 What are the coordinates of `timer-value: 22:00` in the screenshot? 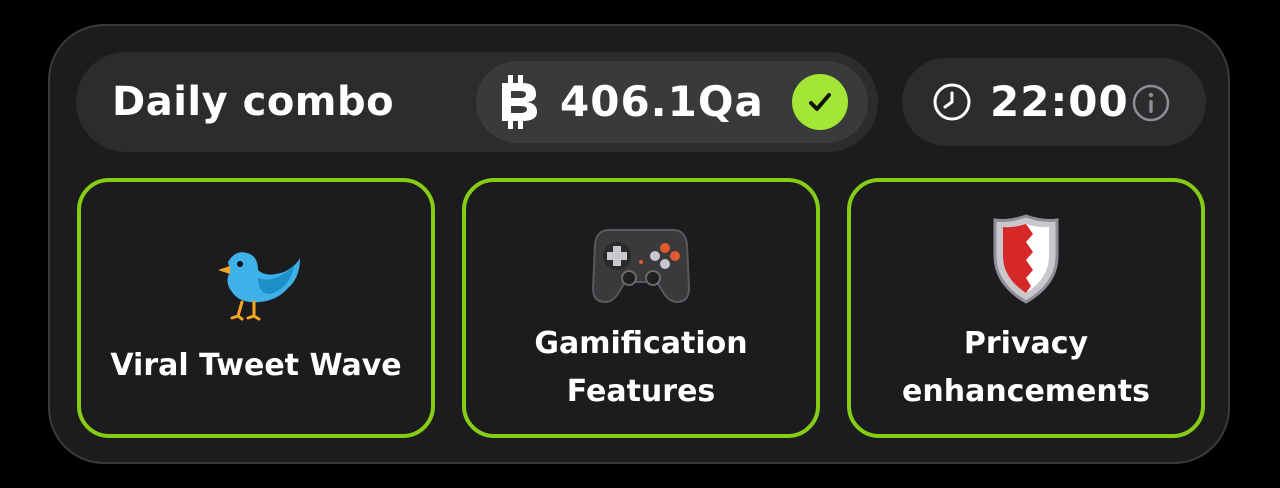 It's located at (1059, 101).